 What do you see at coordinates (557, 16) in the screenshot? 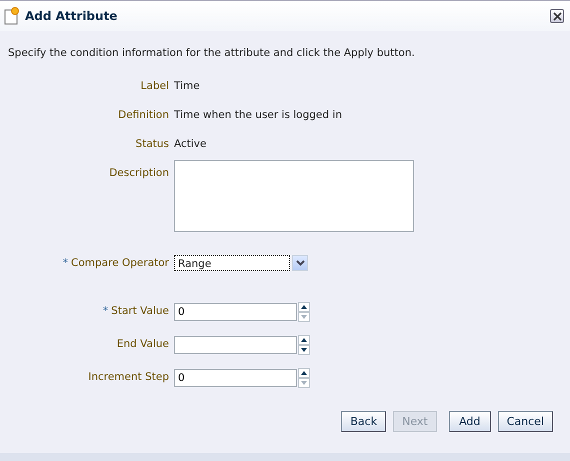
I see `close-button` at bounding box center [557, 16].